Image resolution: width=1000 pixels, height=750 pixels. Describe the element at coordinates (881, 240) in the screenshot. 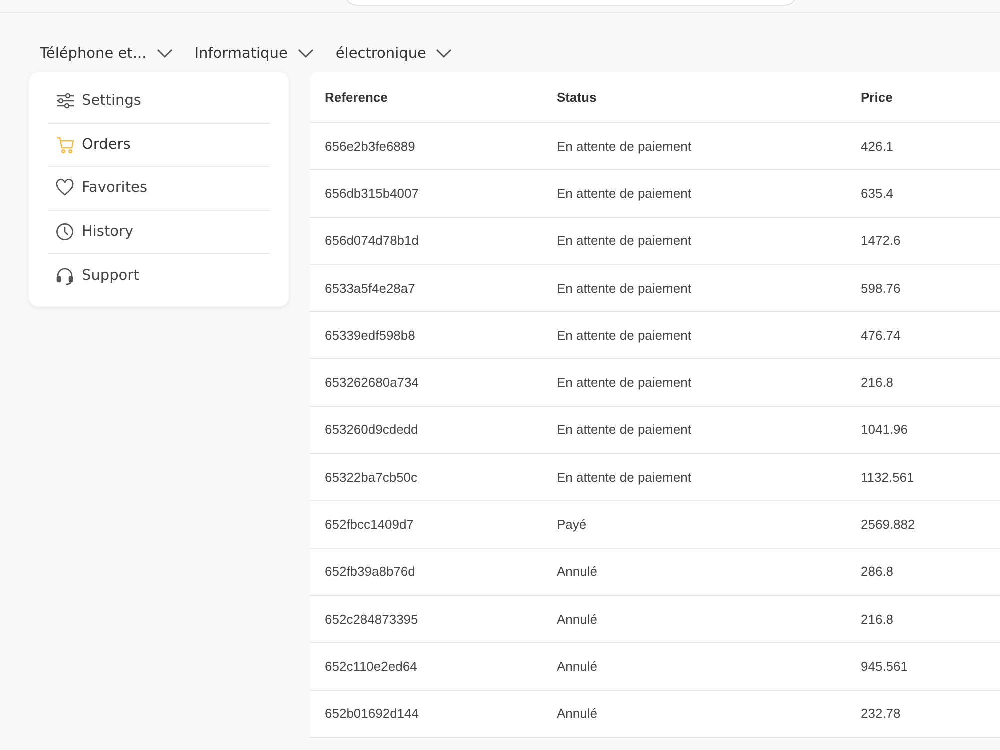

I see `table-cell-text: 1472.6` at that location.